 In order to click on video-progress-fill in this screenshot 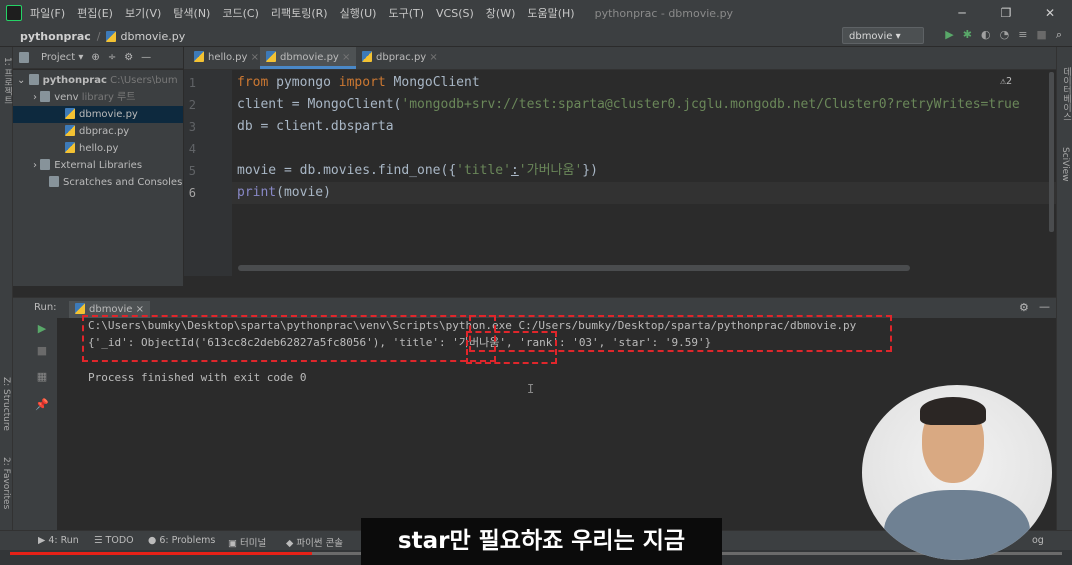, I will do `click(161, 553)`.